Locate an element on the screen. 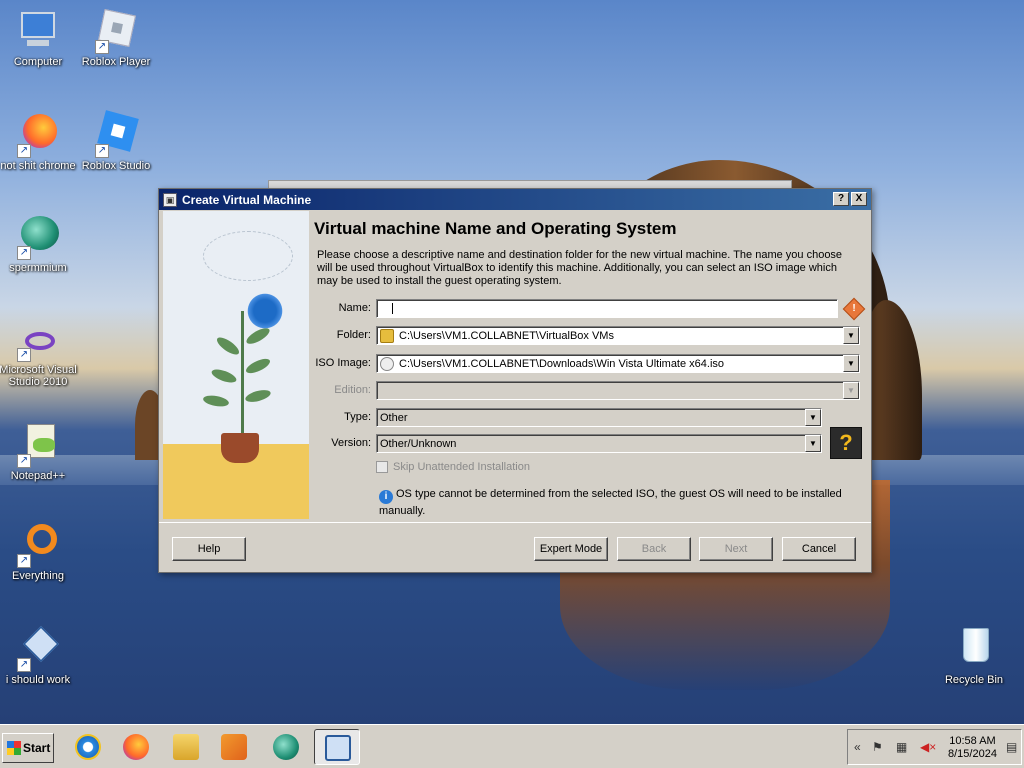  desktop-icon-roblox-studio: ↗ Roblox Studio is located at coordinates (116, 141).